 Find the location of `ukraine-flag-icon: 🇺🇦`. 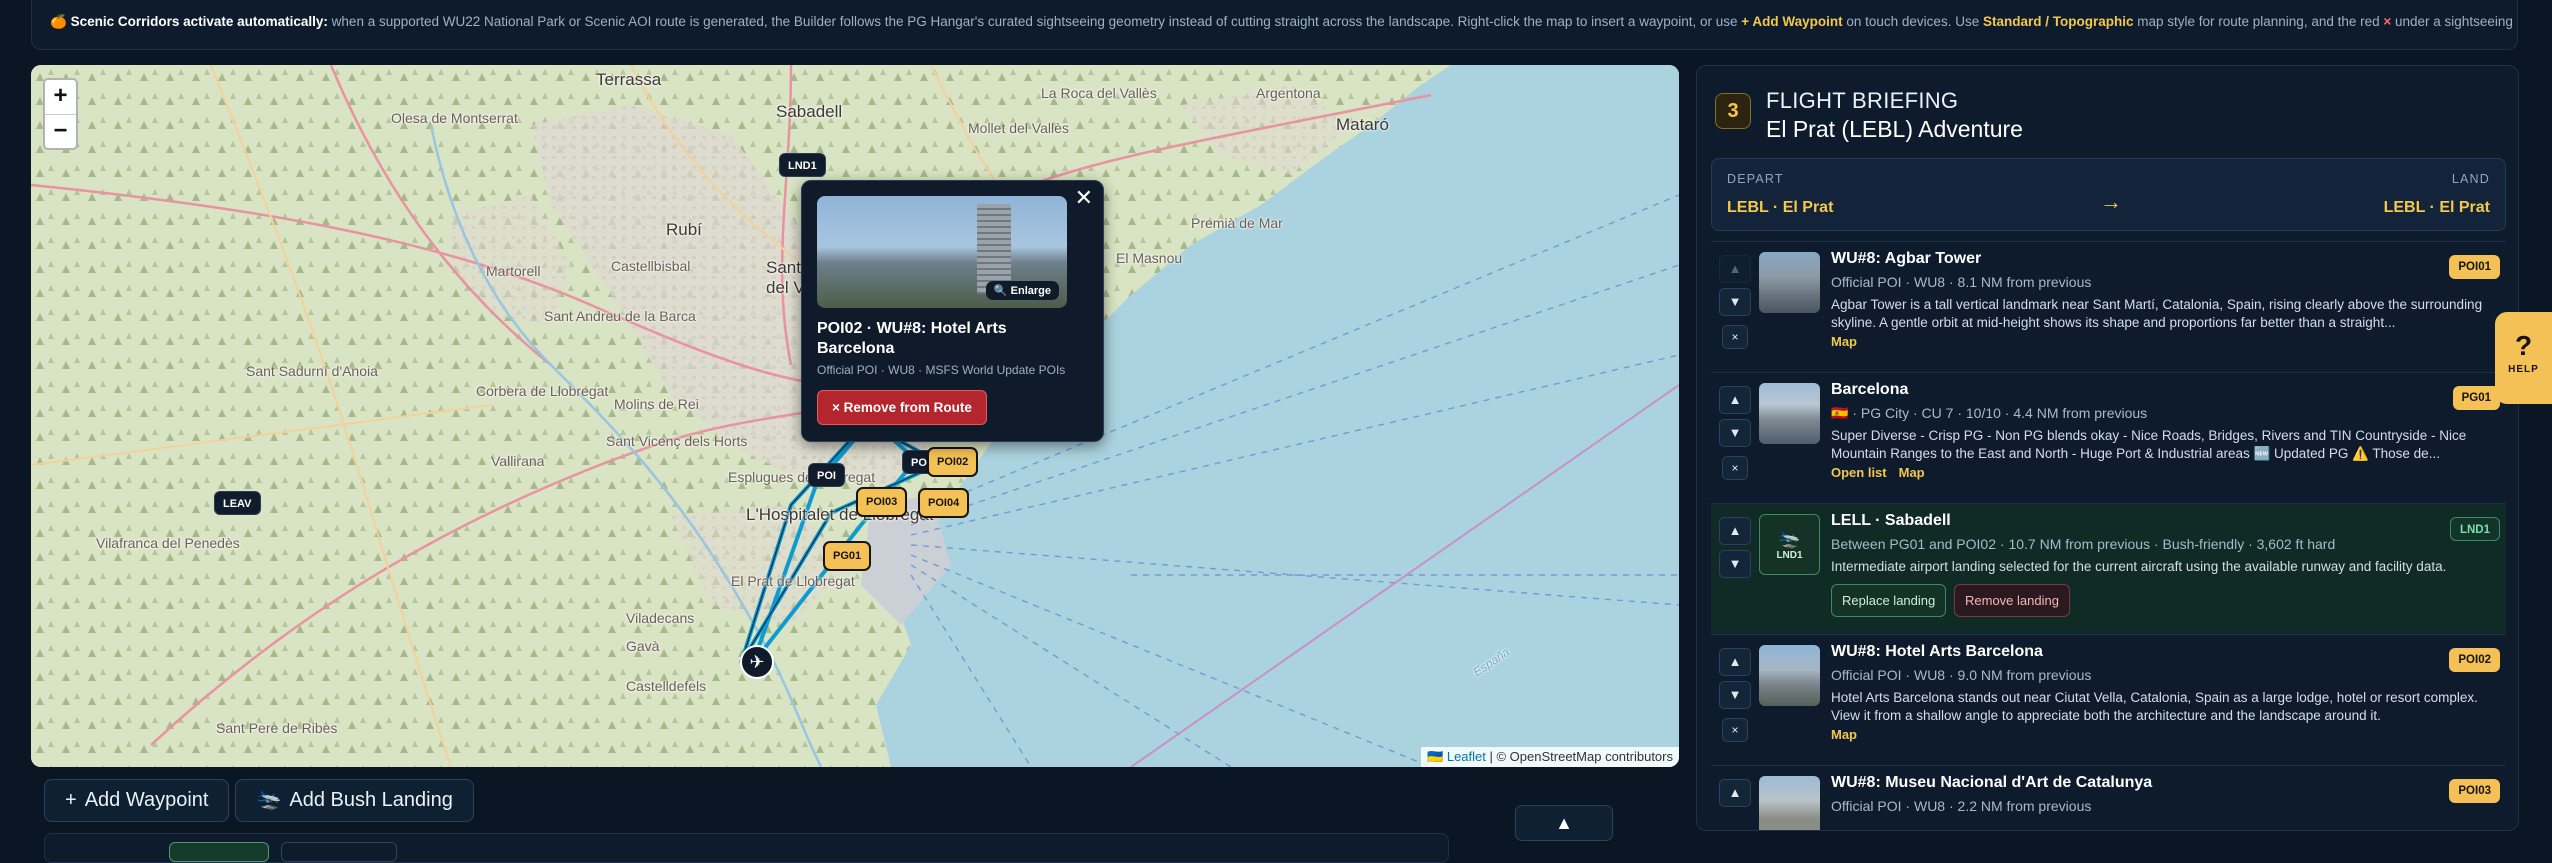

ukraine-flag-icon: 🇺🇦 is located at coordinates (1435, 756).